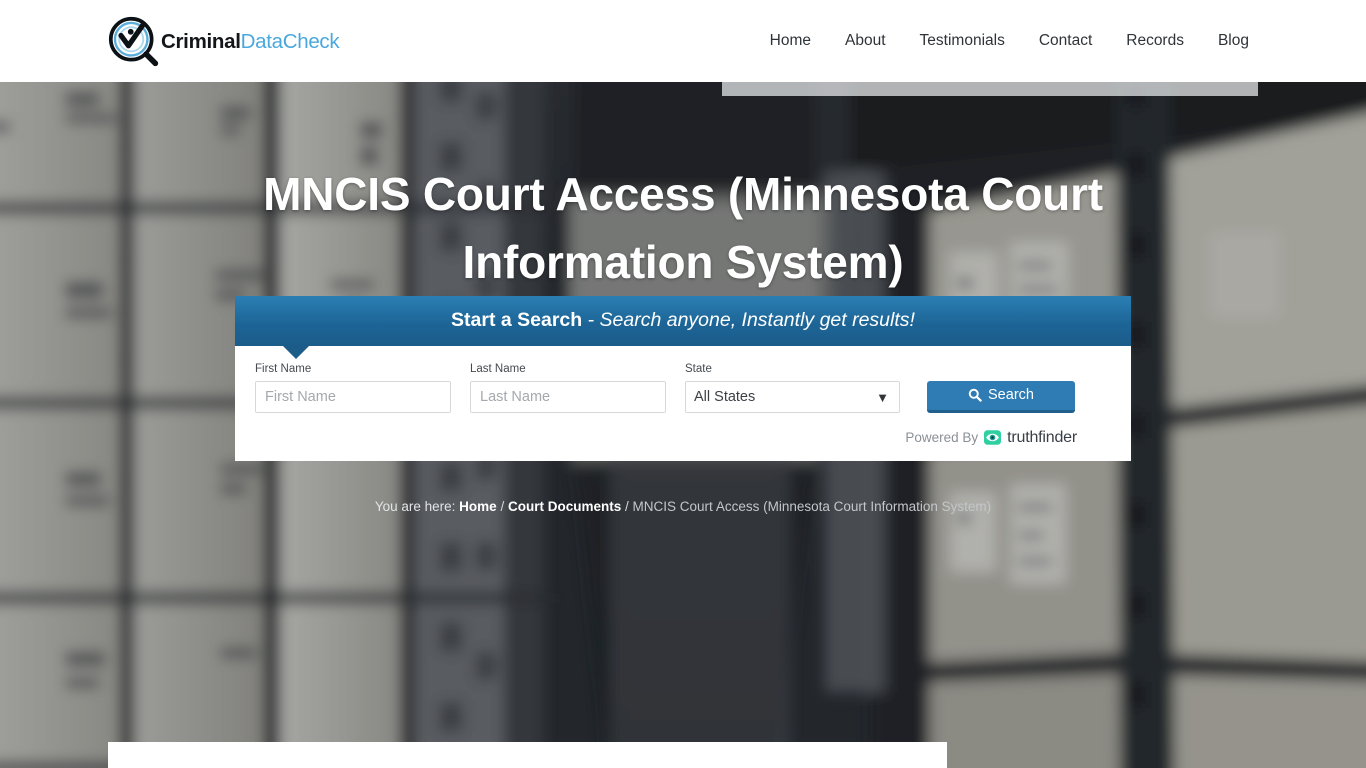  What do you see at coordinates (683, 438) in the screenshot?
I see `powered-by: Powered By truthfinder` at bounding box center [683, 438].